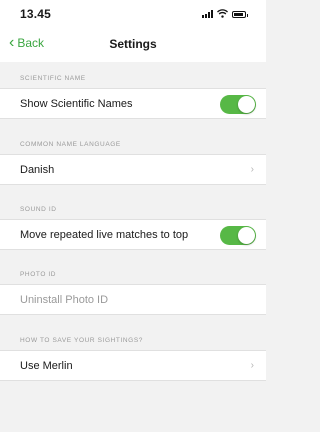 This screenshot has width=320, height=432. Describe the element at coordinates (222, 13) in the screenshot. I see `wifi-icon` at that location.